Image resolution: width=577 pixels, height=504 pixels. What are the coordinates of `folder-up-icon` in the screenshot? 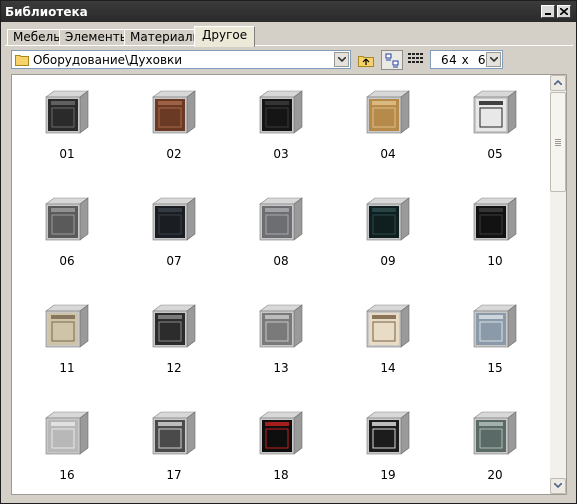 It's located at (366, 61).